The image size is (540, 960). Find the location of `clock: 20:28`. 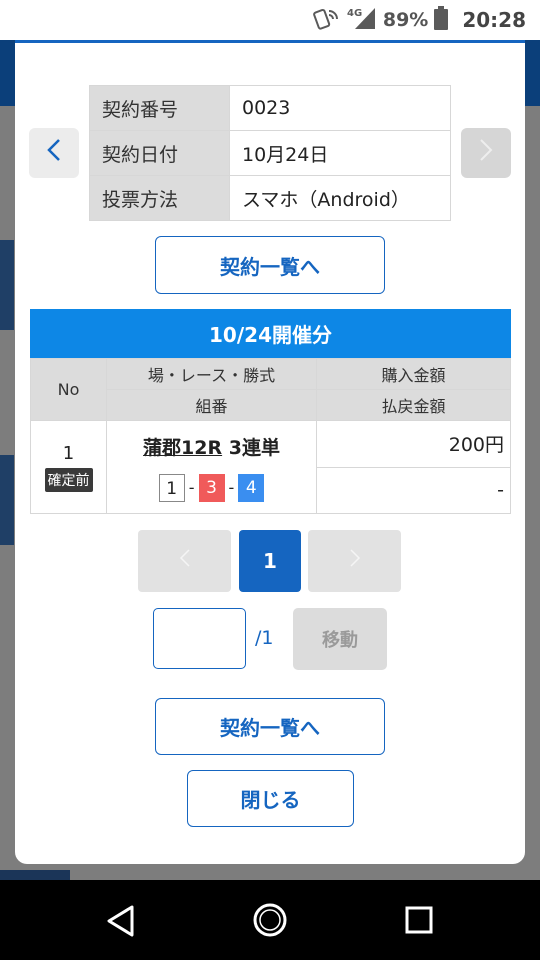

clock: 20:28 is located at coordinates (494, 20).